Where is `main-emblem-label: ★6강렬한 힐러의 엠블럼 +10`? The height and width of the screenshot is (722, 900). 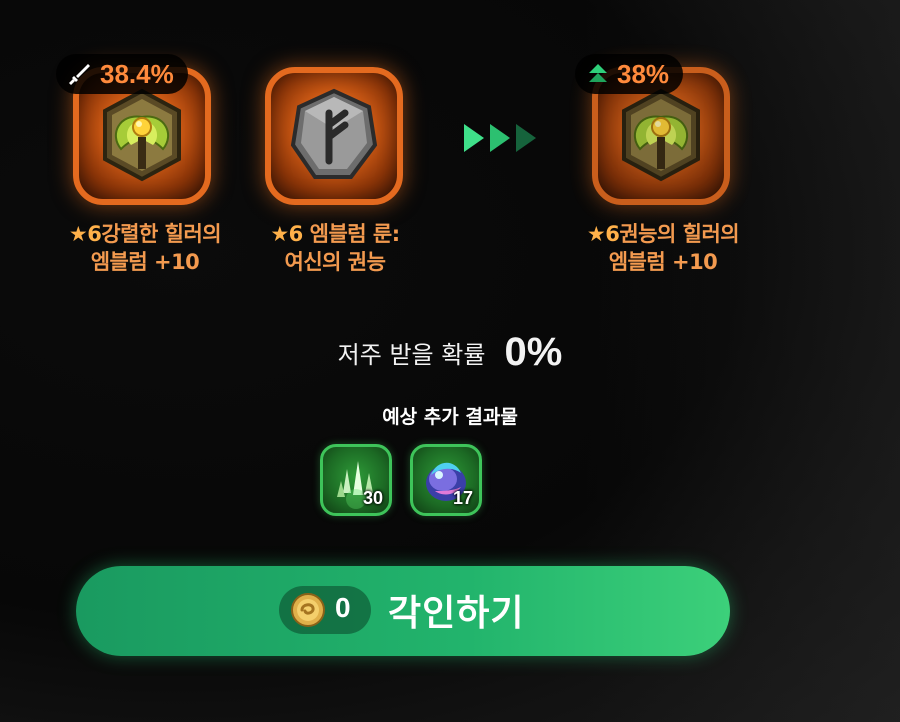
main-emblem-label: ★6강렬한 힐러의 엠블럼 +10 is located at coordinates (145, 248).